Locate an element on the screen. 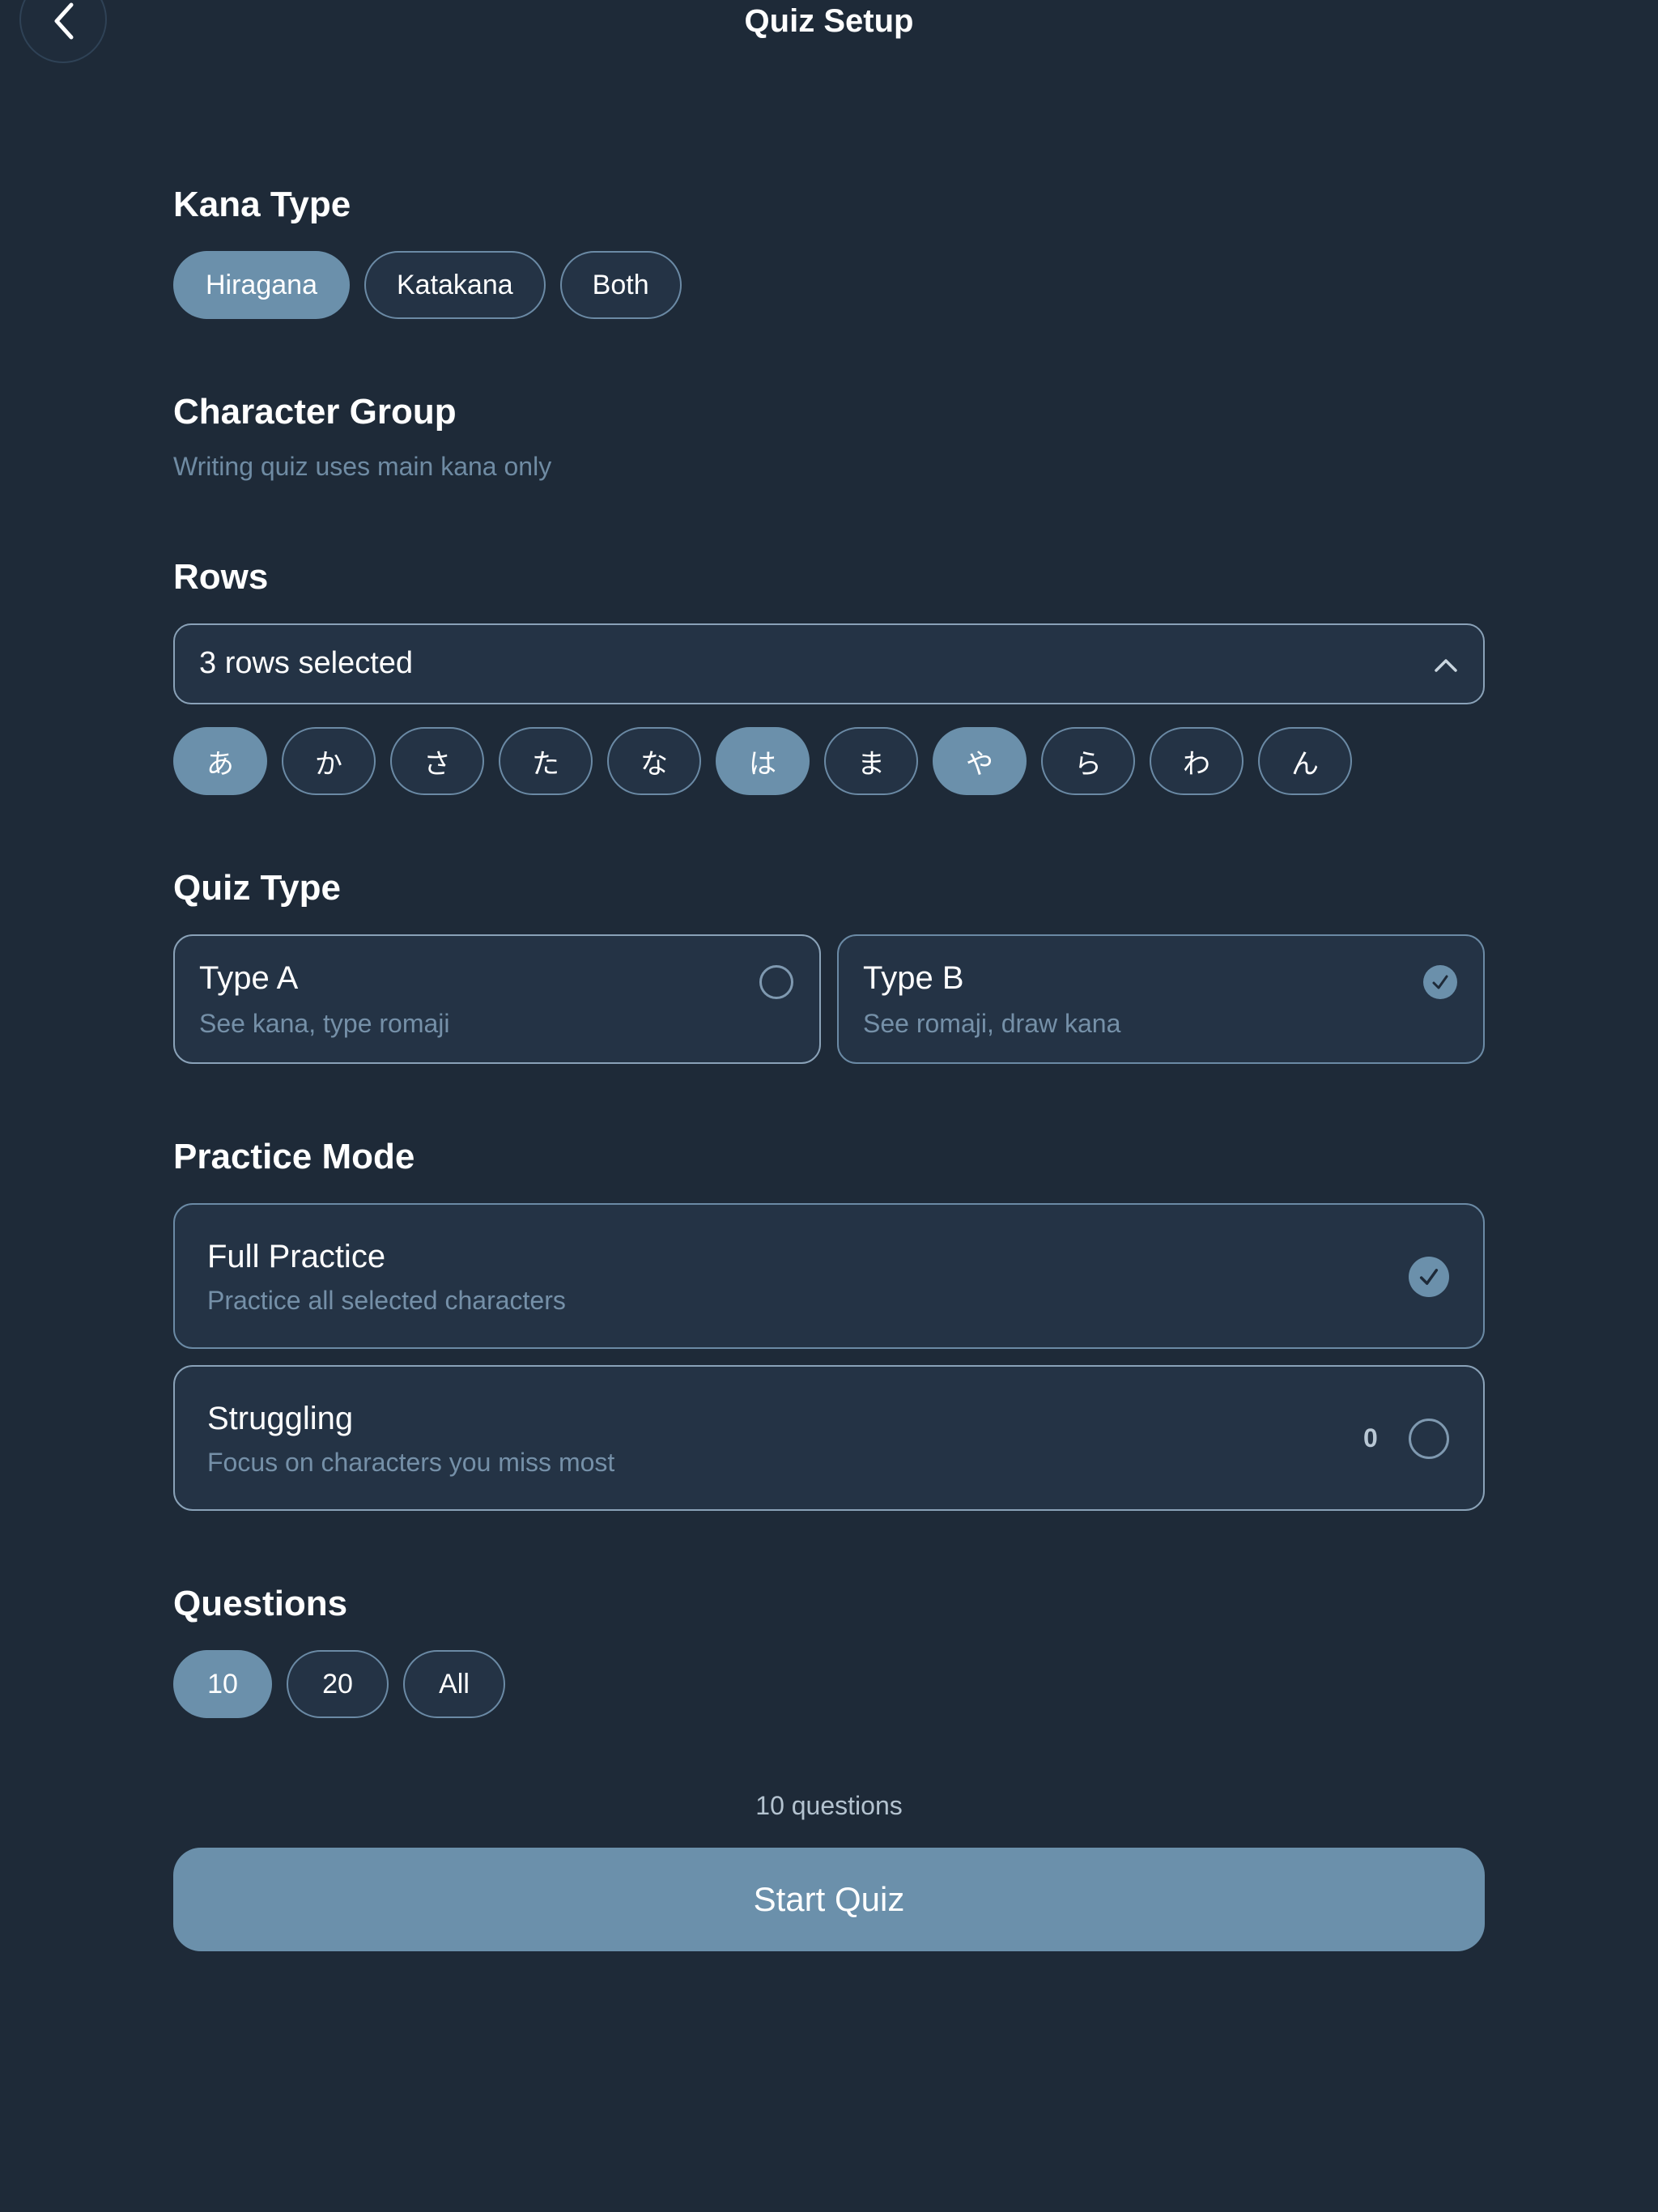 The width and height of the screenshot is (1658, 2212). practice-mode-full-desc: Practice all selected characters is located at coordinates (386, 1301).